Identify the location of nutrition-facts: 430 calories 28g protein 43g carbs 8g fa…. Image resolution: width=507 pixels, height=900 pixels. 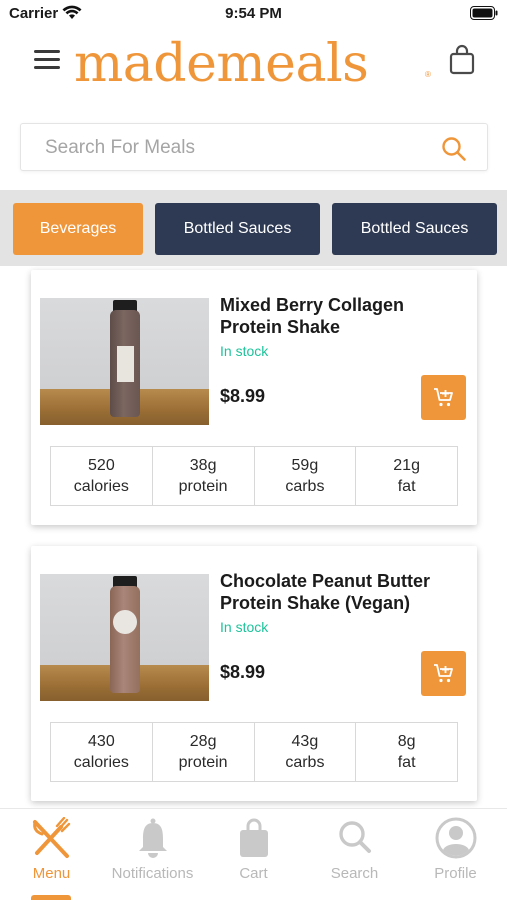
(254, 752).